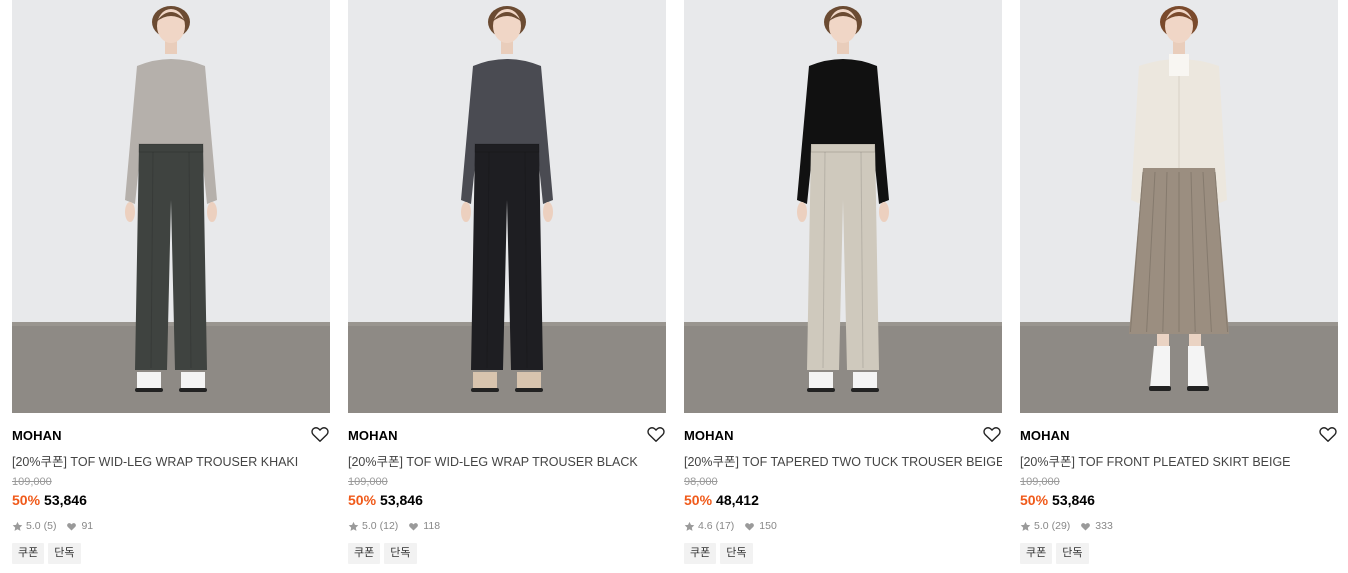 Image resolution: width=1348 pixels, height=573 pixels. Describe the element at coordinates (507, 460) in the screenshot. I see `product-name: [20%쿠폰] TOF WID-LEG WRAP TROUSER BLACK` at that location.